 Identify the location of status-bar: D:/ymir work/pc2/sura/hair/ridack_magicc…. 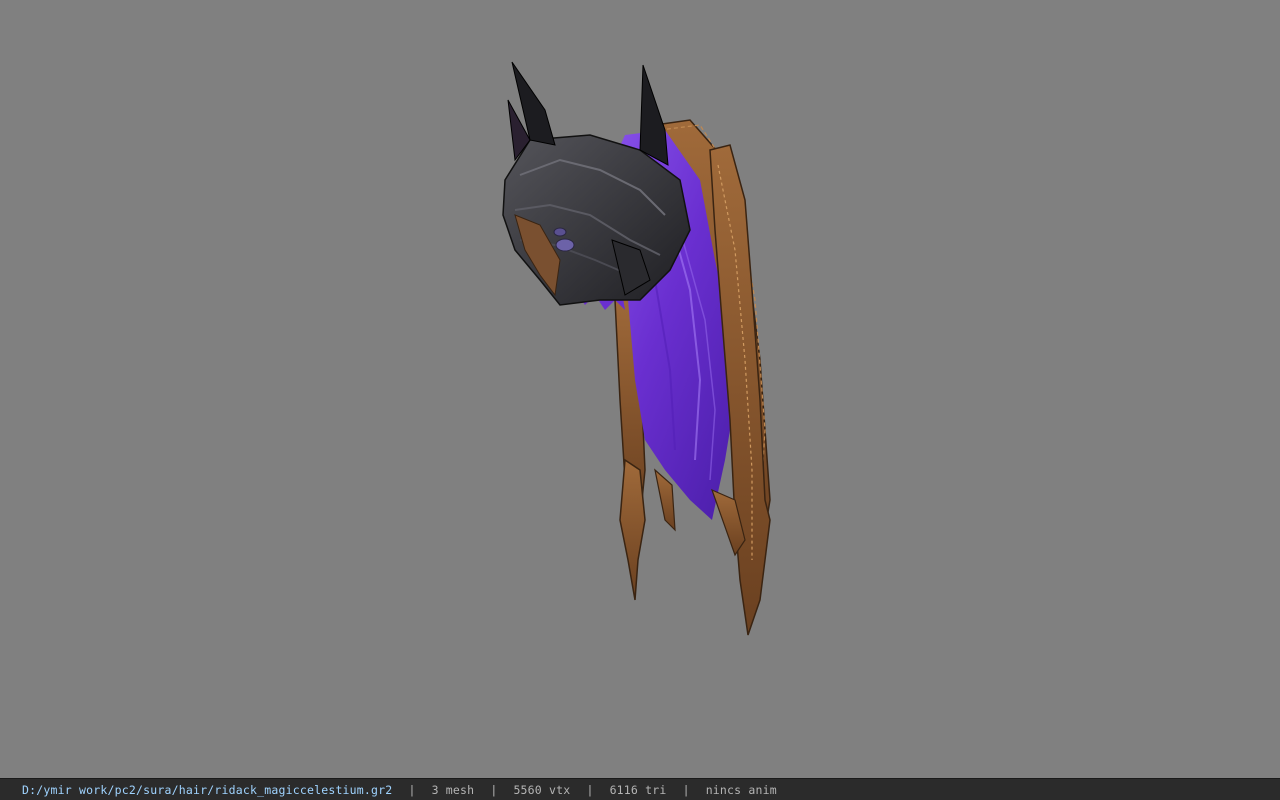
(640, 789).